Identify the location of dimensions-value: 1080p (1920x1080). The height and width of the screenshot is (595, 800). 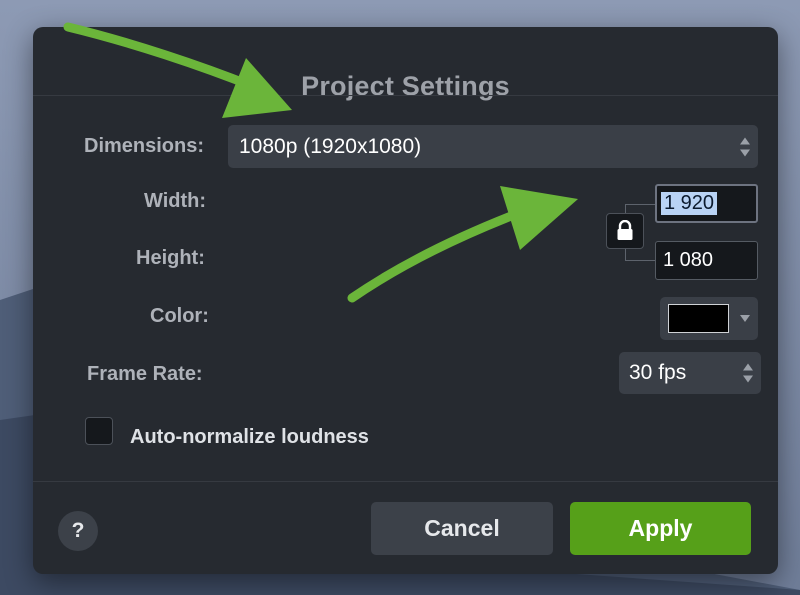
(330, 146).